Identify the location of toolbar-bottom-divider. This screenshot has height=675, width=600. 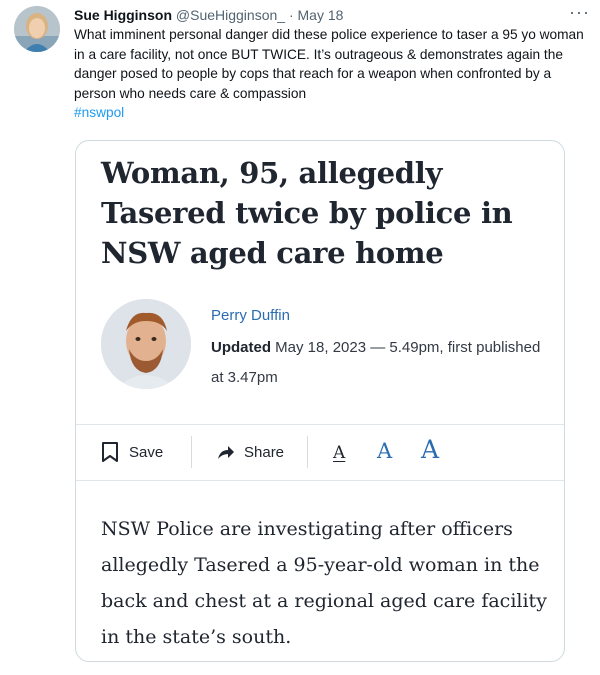
(320, 480).